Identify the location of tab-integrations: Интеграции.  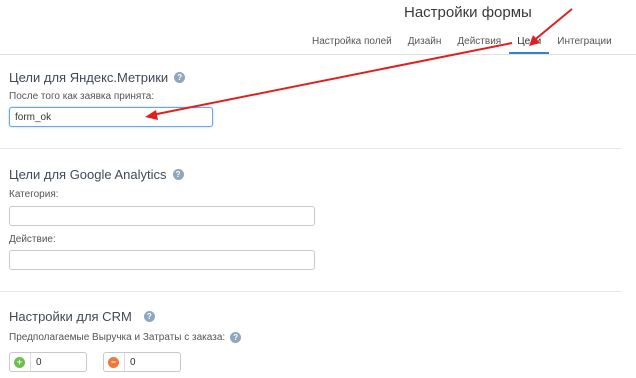
(584, 39).